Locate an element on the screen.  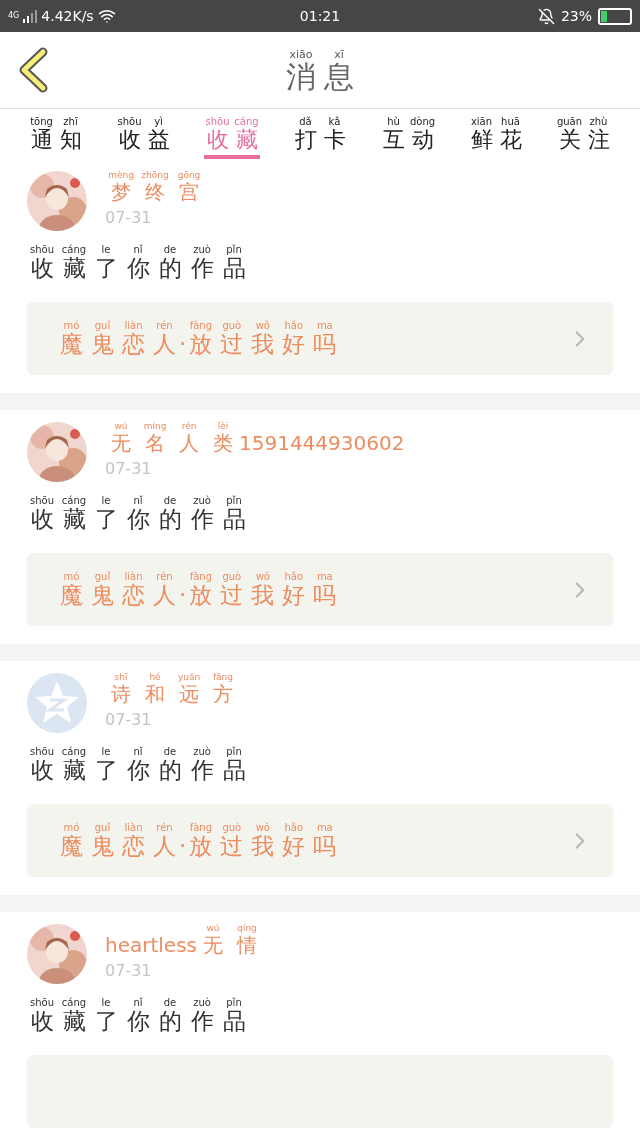
network-type: 4G is located at coordinates (14, 16).